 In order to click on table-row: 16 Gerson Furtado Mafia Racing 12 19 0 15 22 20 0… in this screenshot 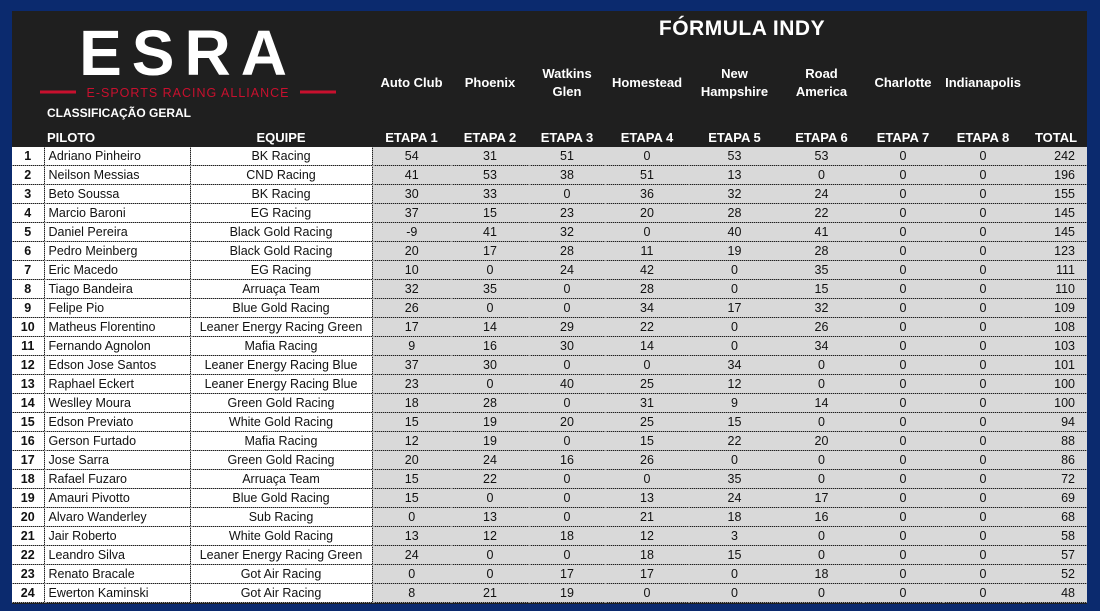, I will do `click(549, 441)`.